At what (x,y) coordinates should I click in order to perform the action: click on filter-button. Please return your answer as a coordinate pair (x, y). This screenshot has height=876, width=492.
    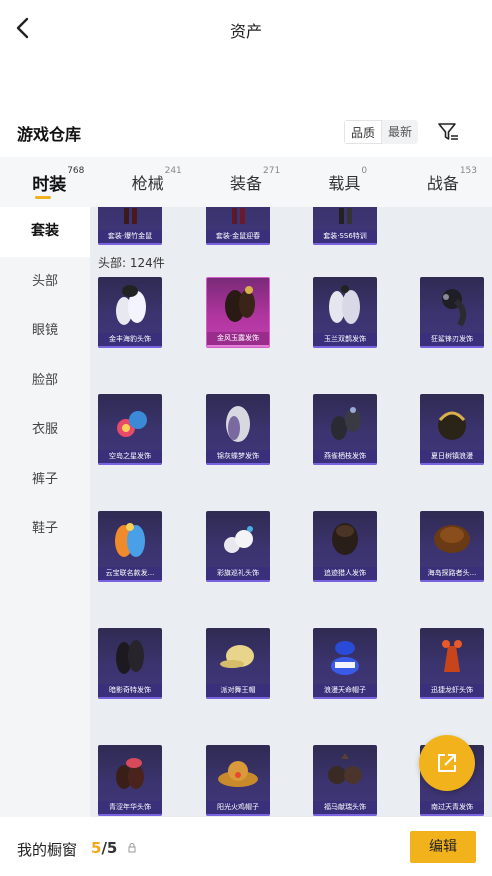
    Looking at the image, I should click on (448, 132).